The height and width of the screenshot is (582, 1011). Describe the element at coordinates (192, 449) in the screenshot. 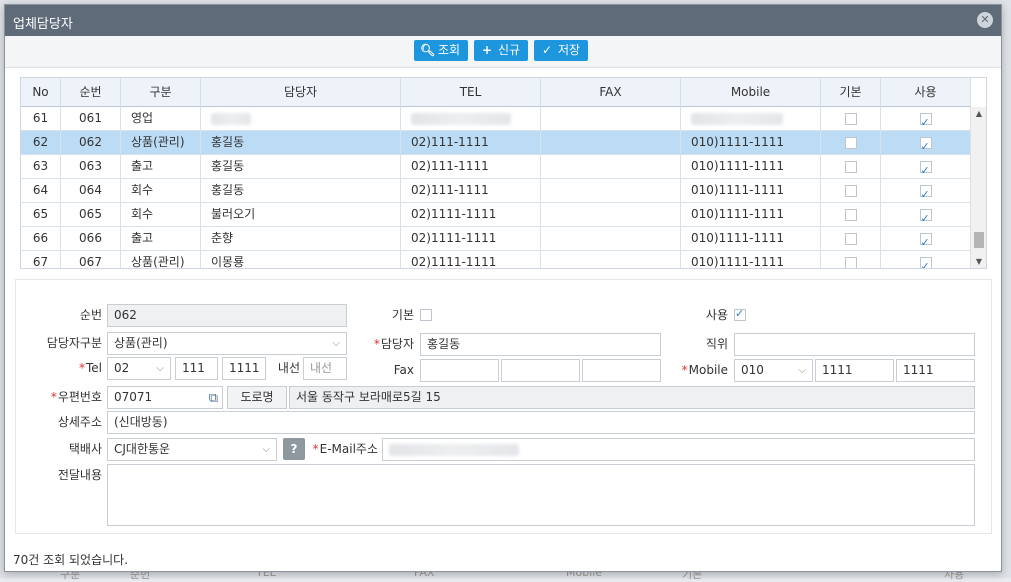

I see `courier-select: CJ대한통운 ⌵︎` at that location.